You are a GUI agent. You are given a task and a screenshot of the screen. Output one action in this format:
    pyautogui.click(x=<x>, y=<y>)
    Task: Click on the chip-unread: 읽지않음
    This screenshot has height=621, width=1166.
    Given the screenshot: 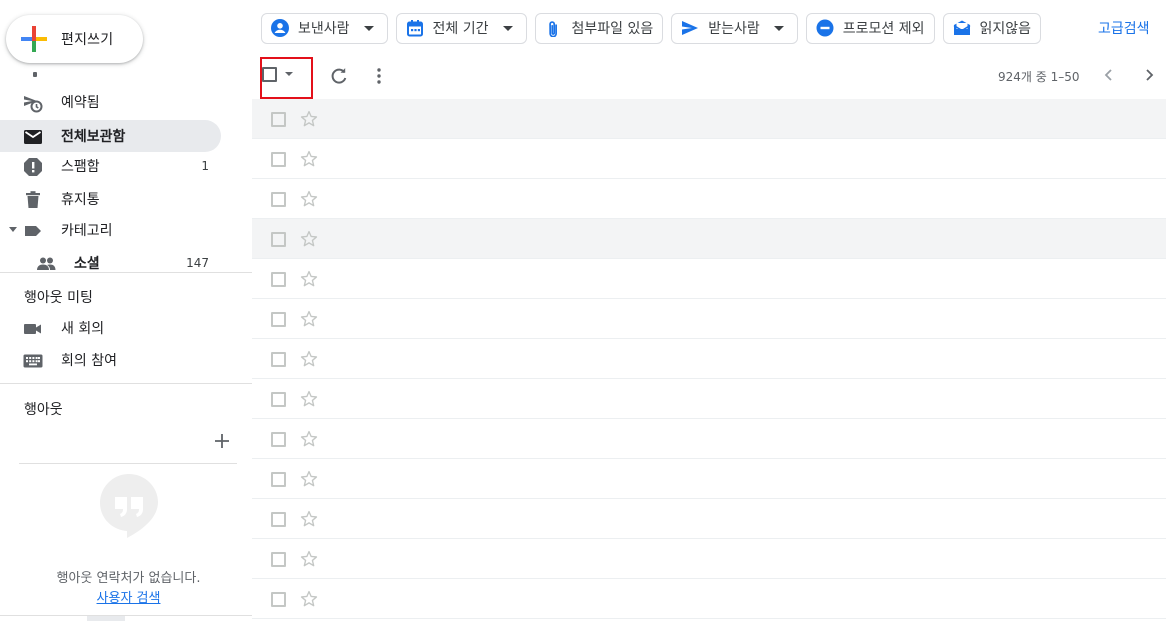 What is the action you would take?
    pyautogui.click(x=992, y=28)
    